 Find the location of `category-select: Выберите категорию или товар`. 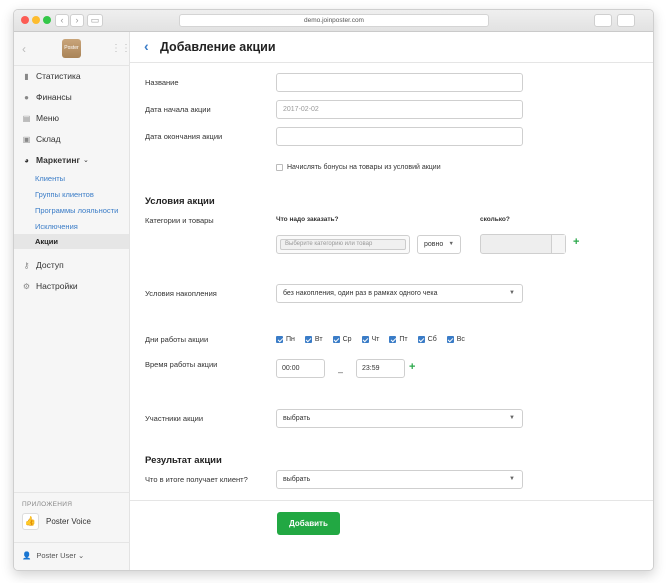

category-select: Выберите категорию или товар is located at coordinates (343, 244).